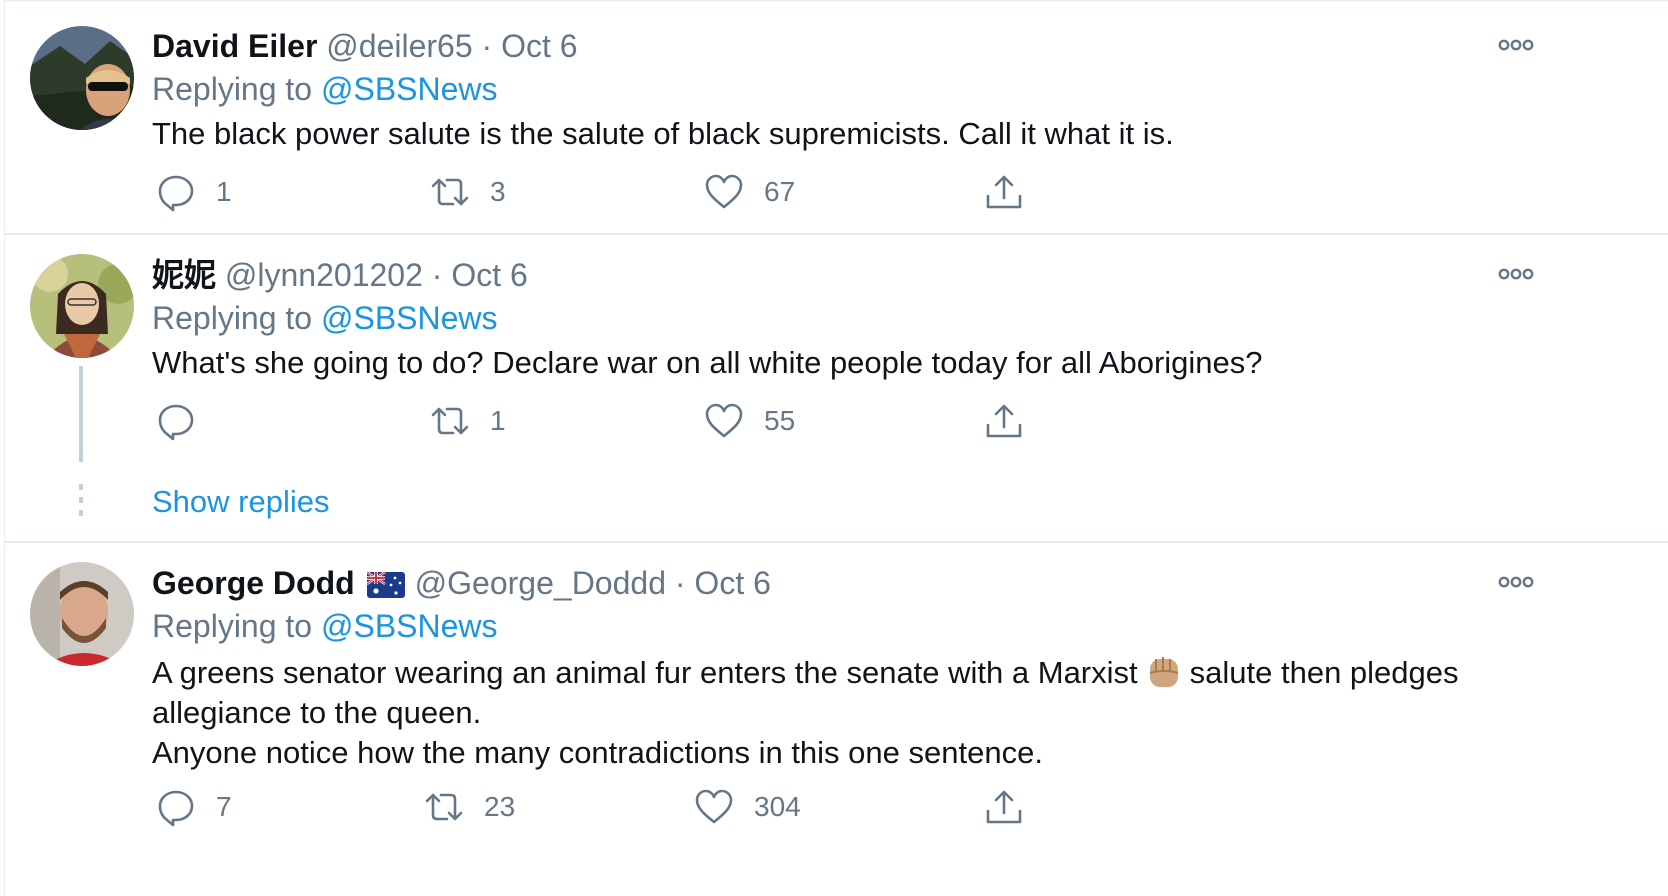 This screenshot has height=896, width=1668. Describe the element at coordinates (498, 191) in the screenshot. I see `retweet-count: 3` at that location.